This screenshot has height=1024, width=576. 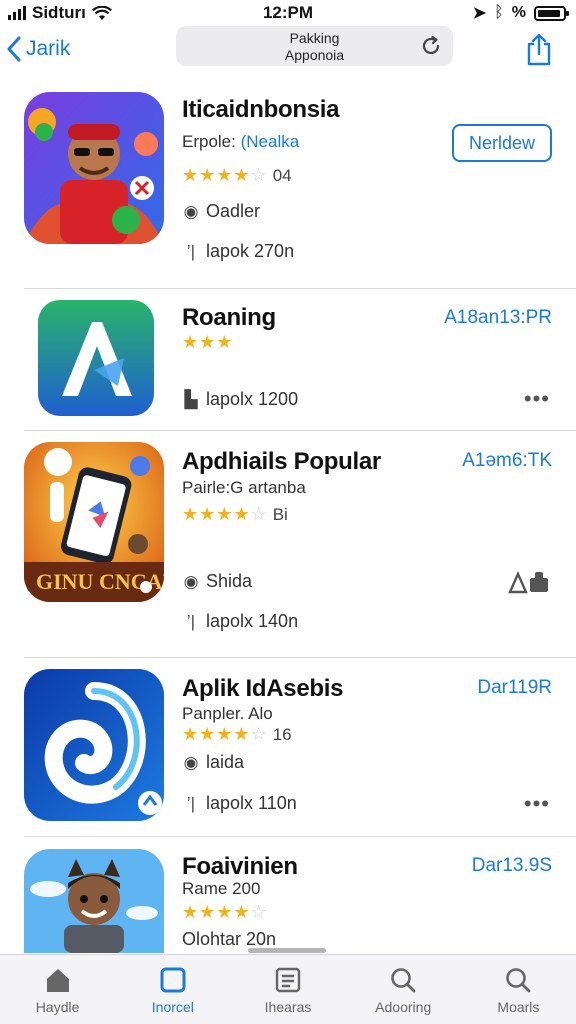 What do you see at coordinates (498, 318) in the screenshot?
I see `price-button: A18an13:PR` at bounding box center [498, 318].